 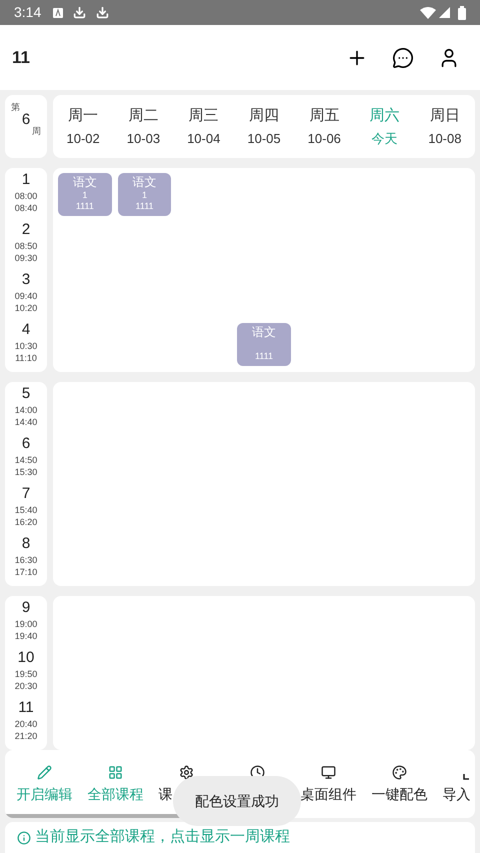 I want to click on period-number: 1, so click(x=26, y=179).